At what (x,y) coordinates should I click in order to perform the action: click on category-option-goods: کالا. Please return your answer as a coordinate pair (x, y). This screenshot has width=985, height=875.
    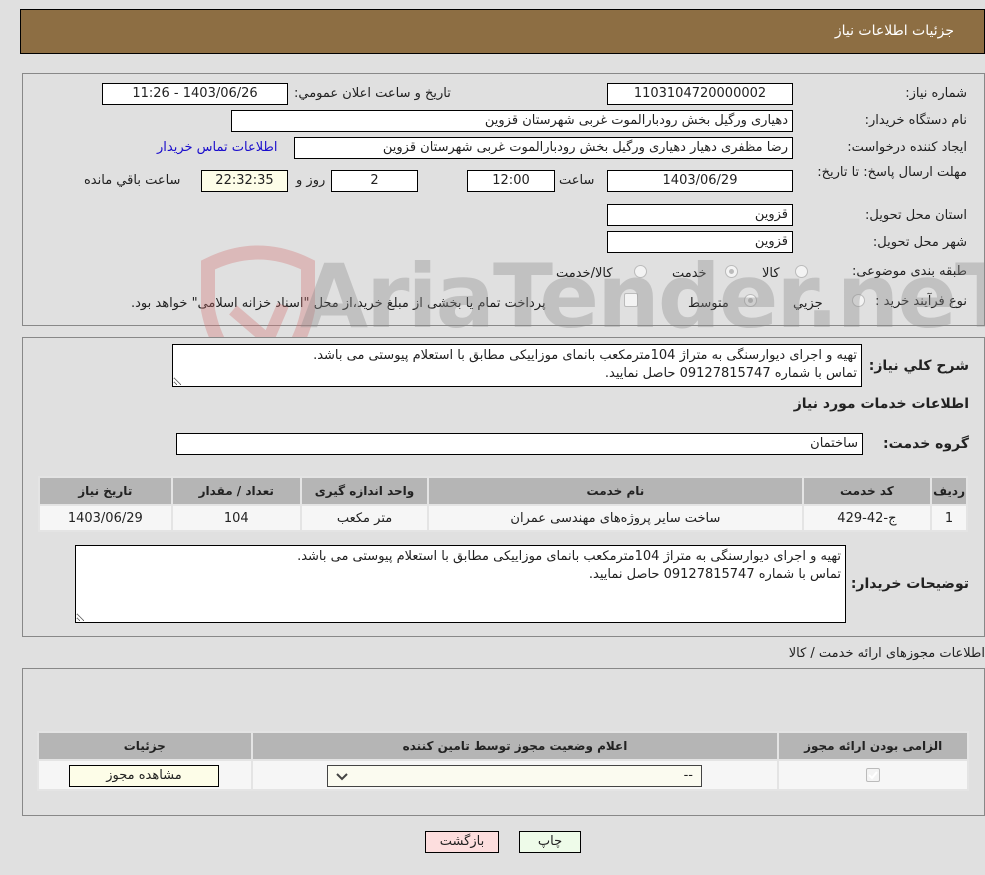
    Looking at the image, I should click on (771, 273).